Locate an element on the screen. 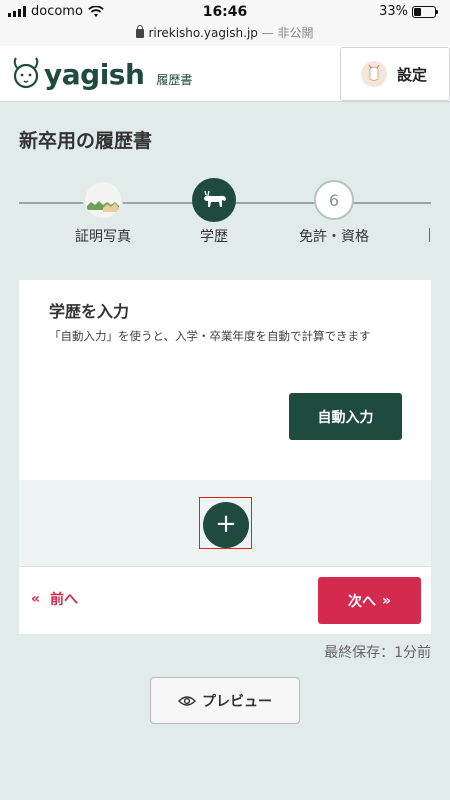 The height and width of the screenshot is (800, 450). battery-icon is located at coordinates (425, 11).